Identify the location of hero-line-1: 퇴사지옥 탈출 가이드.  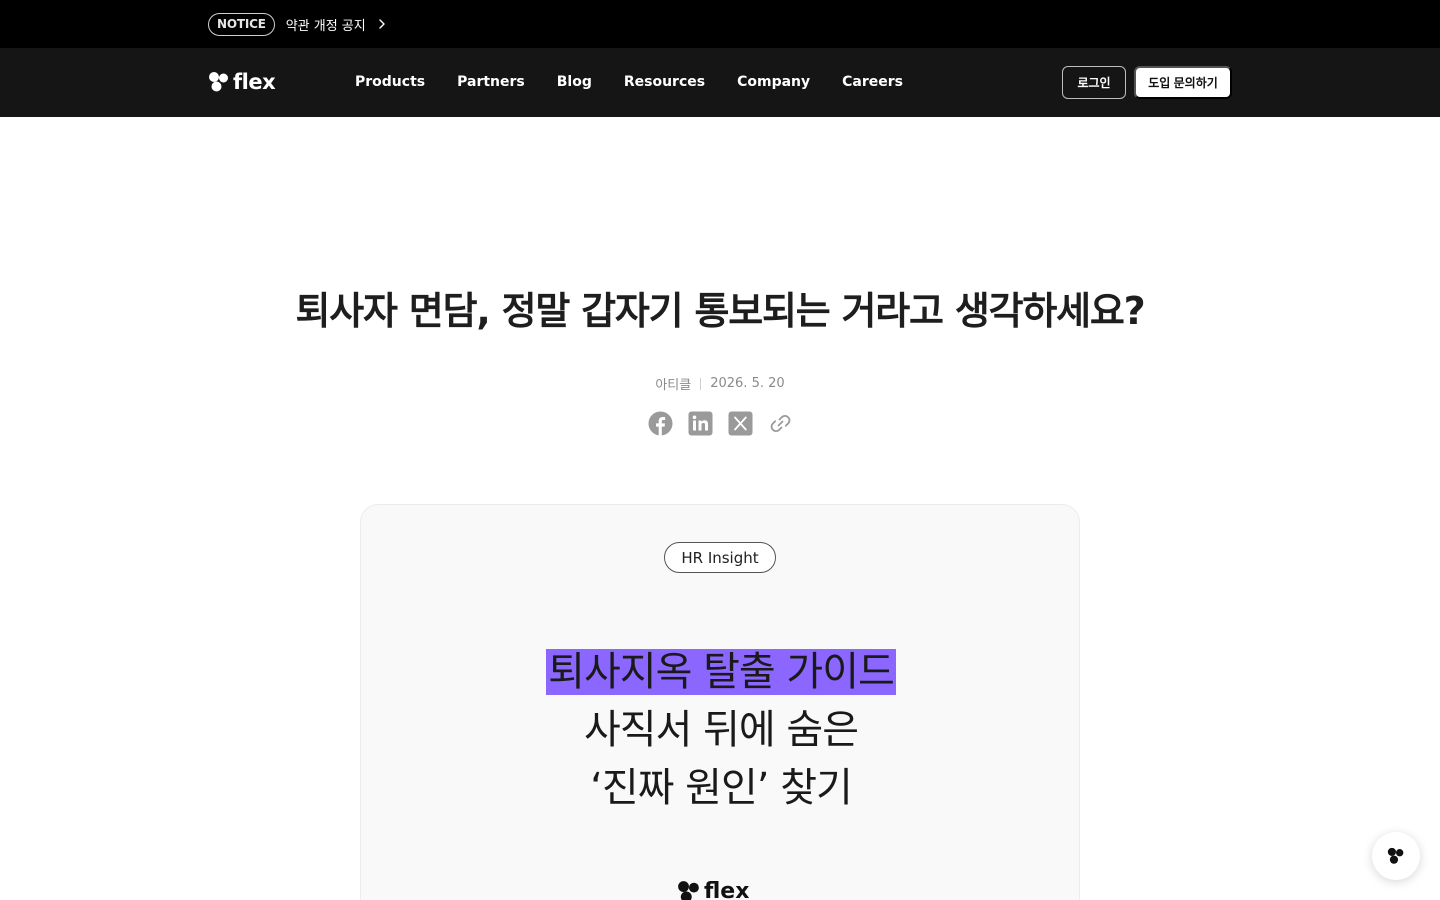
(720, 672).